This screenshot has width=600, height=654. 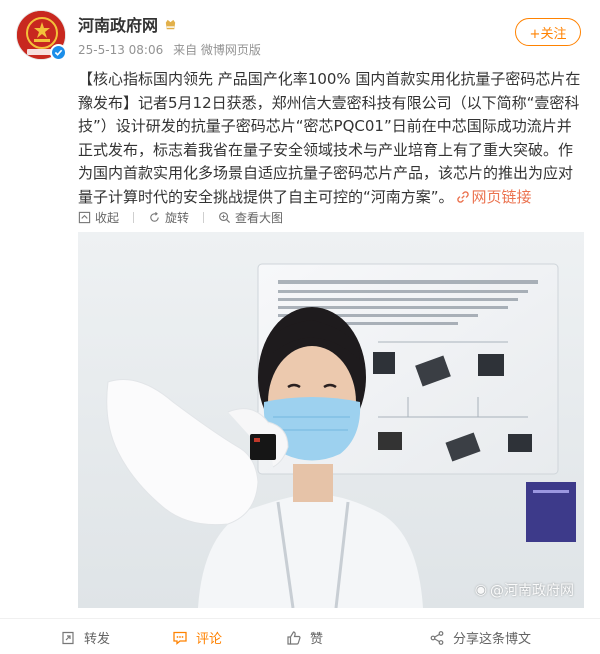 I want to click on rotate-button: 旋转, so click(x=168, y=217).